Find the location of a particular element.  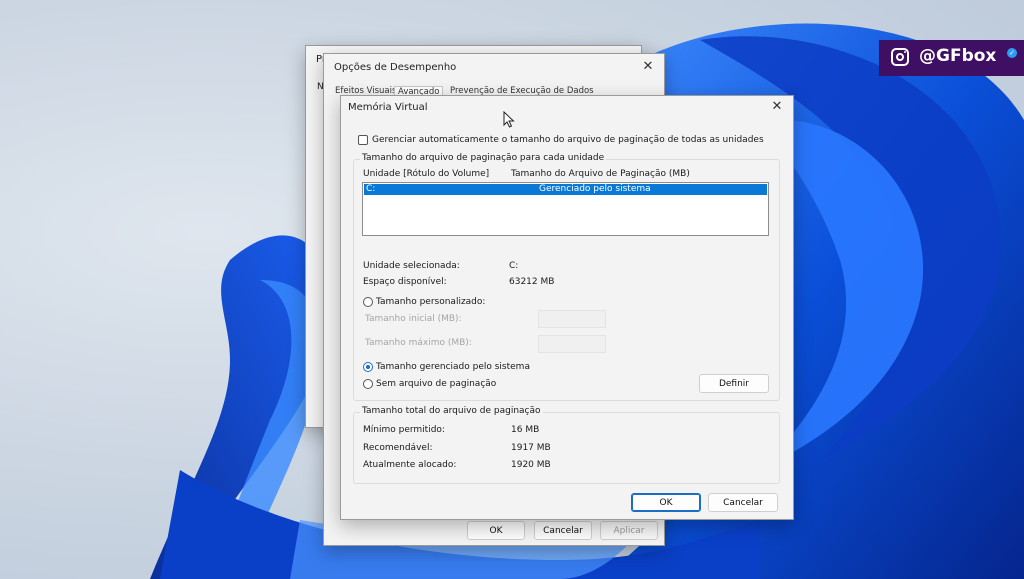

allocated-value: 1920 MB is located at coordinates (531, 465).